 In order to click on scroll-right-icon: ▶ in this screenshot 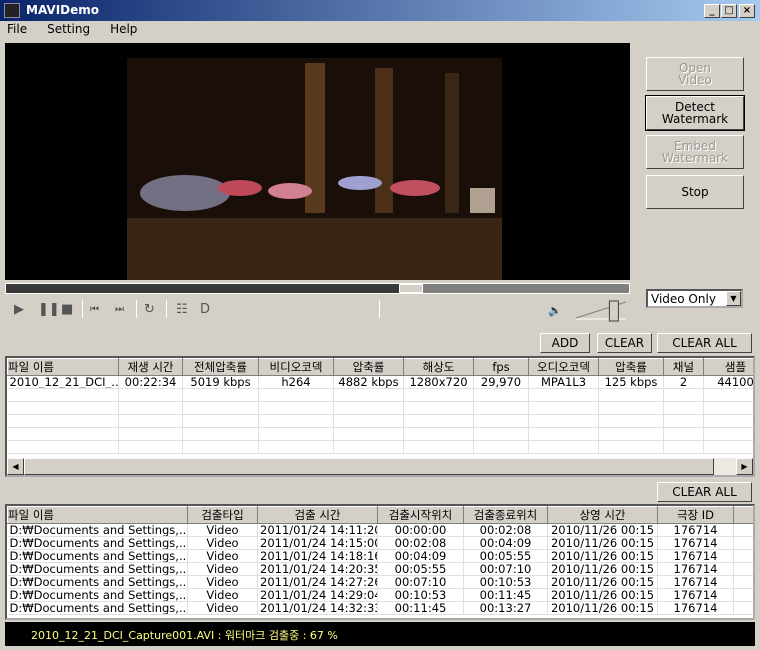, I will do `click(744, 466)`.